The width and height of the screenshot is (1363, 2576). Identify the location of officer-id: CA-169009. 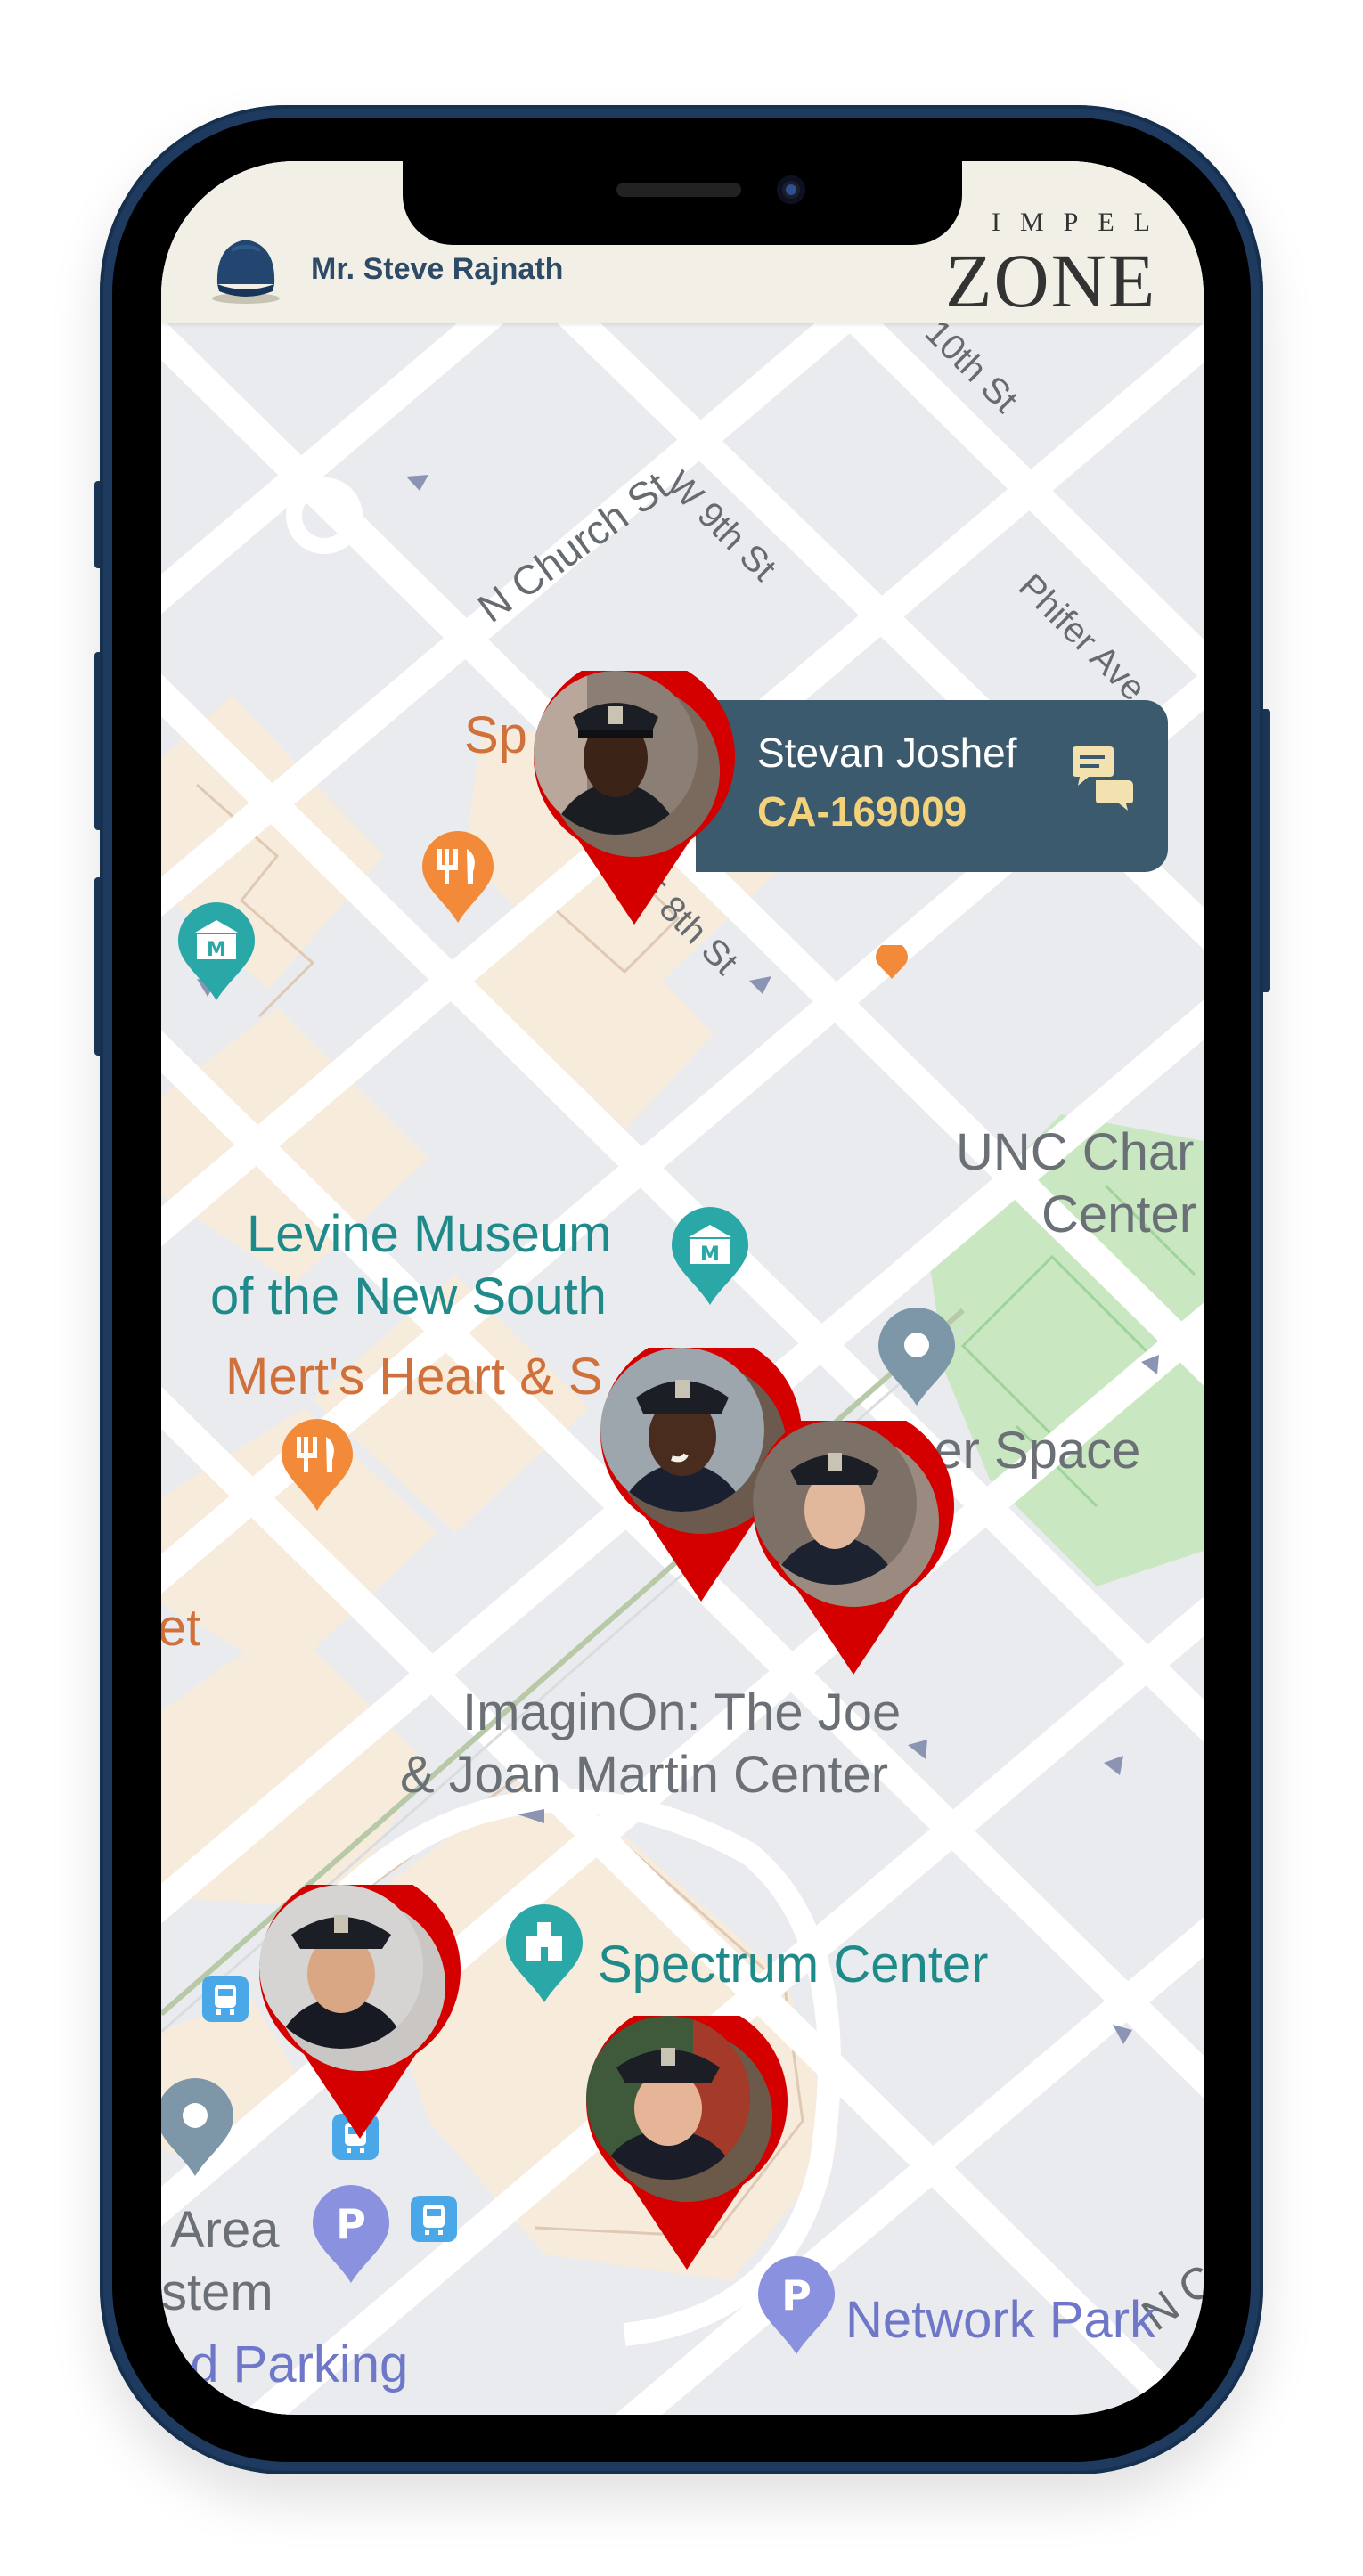
(862, 812).